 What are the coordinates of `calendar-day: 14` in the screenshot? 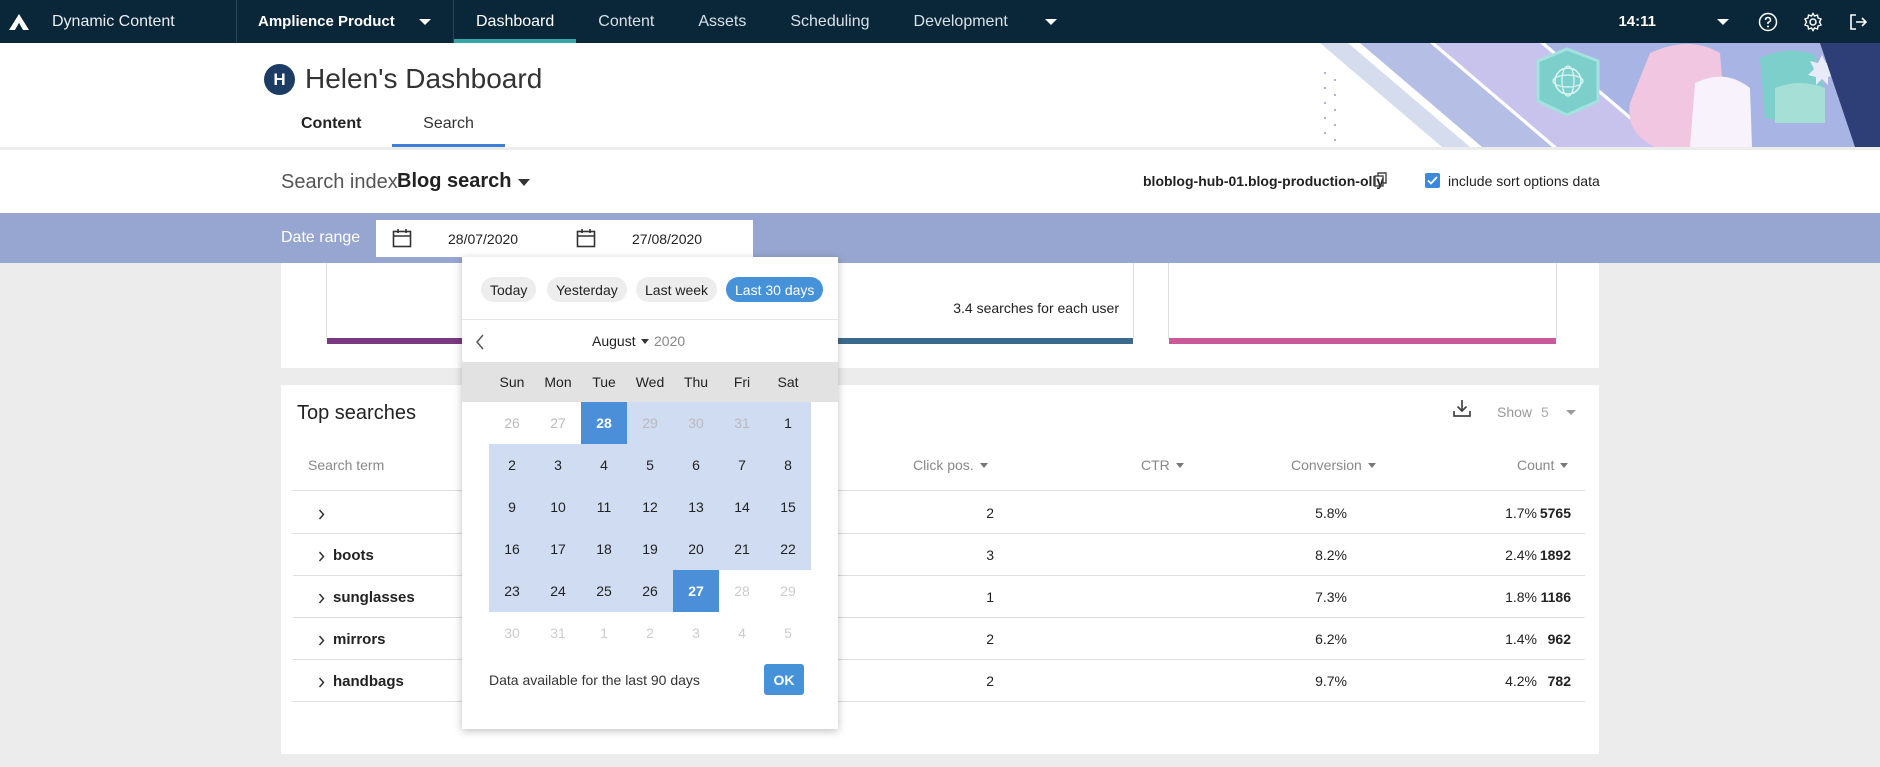 It's located at (742, 507).